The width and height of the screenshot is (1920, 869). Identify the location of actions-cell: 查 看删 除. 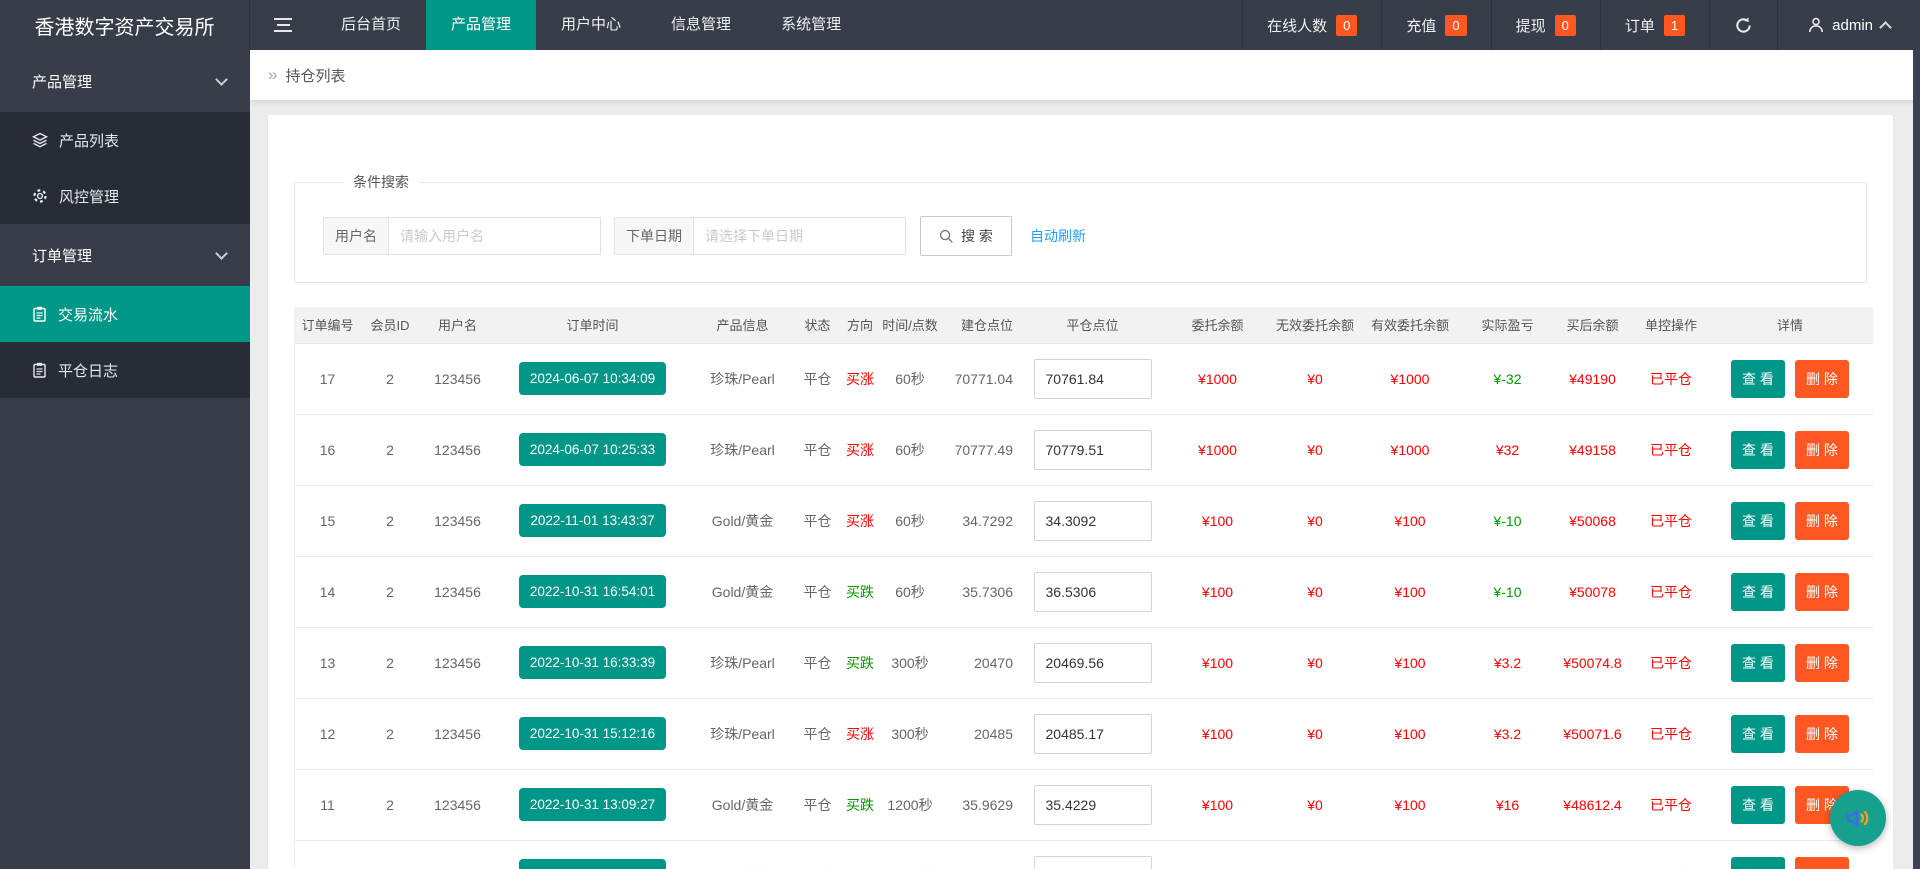
(1790, 378).